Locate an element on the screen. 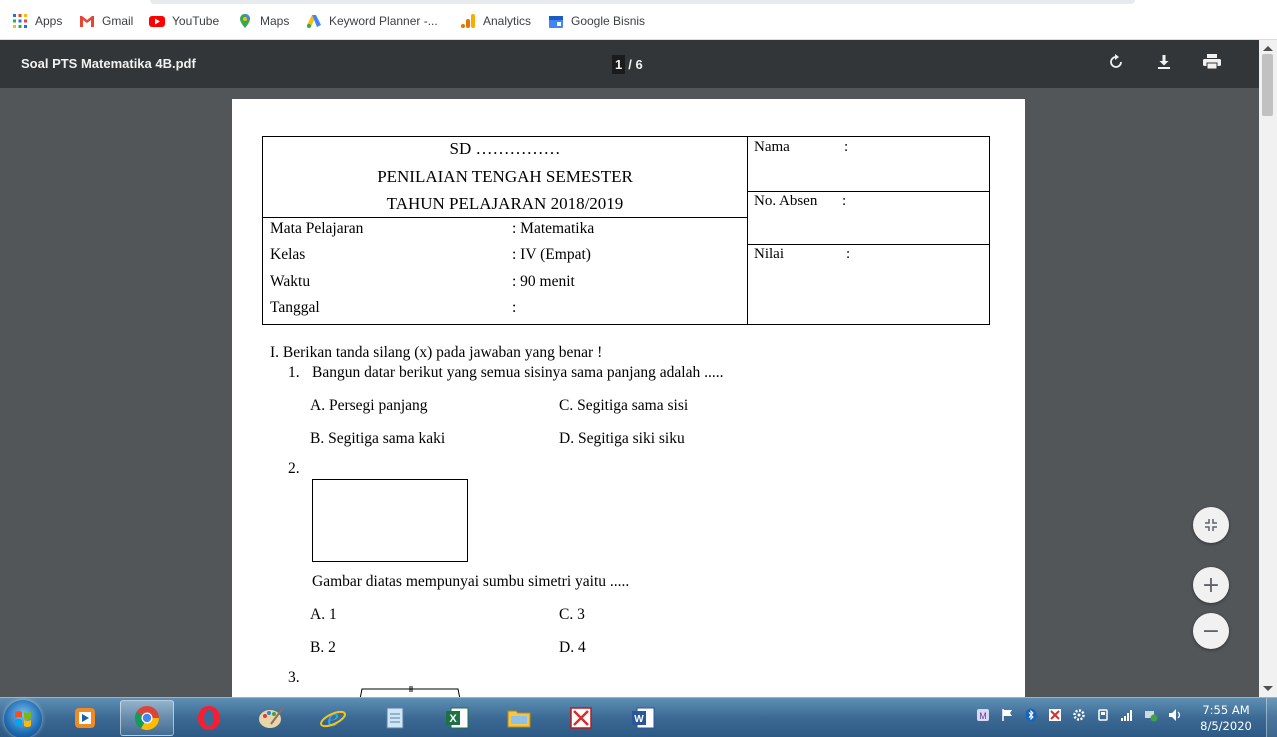 Image resolution: width=1277 pixels, height=737 pixels. fit-page-icon is located at coordinates (1211, 525).